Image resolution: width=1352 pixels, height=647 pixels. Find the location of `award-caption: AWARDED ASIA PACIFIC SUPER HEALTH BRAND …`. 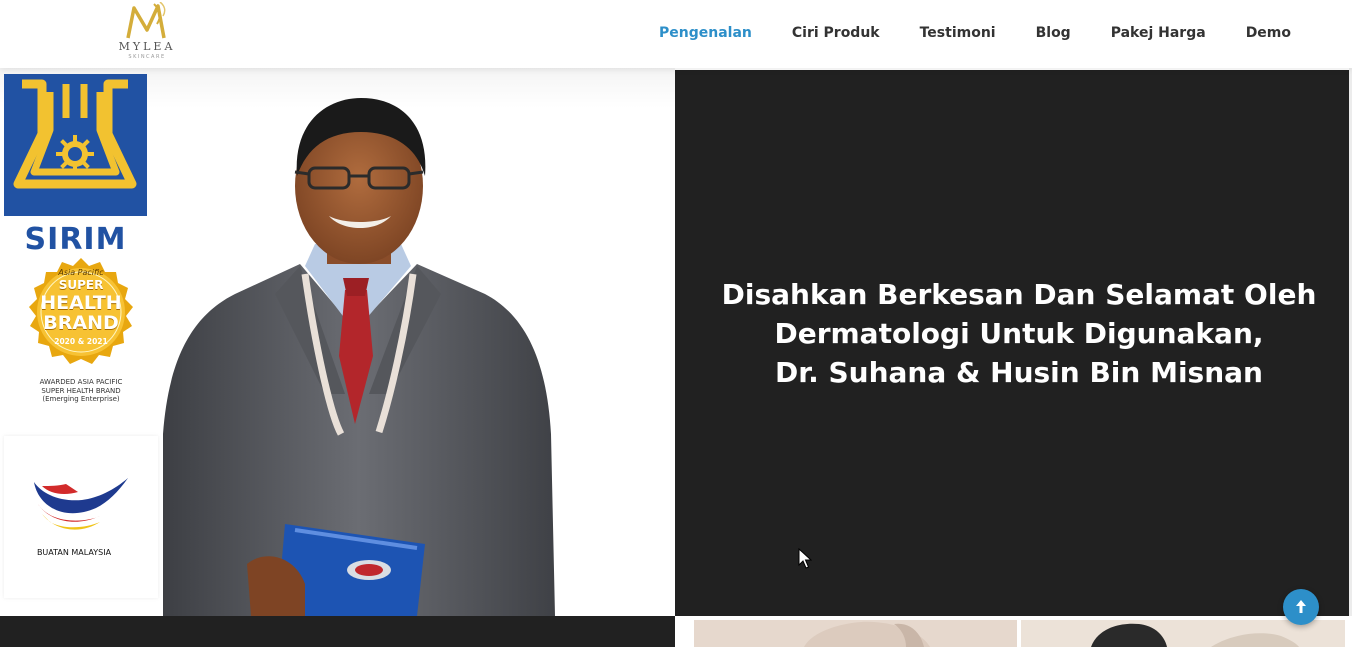

award-caption: AWARDED ASIA PACIFIC SUPER HEALTH BRAND … is located at coordinates (81, 391).